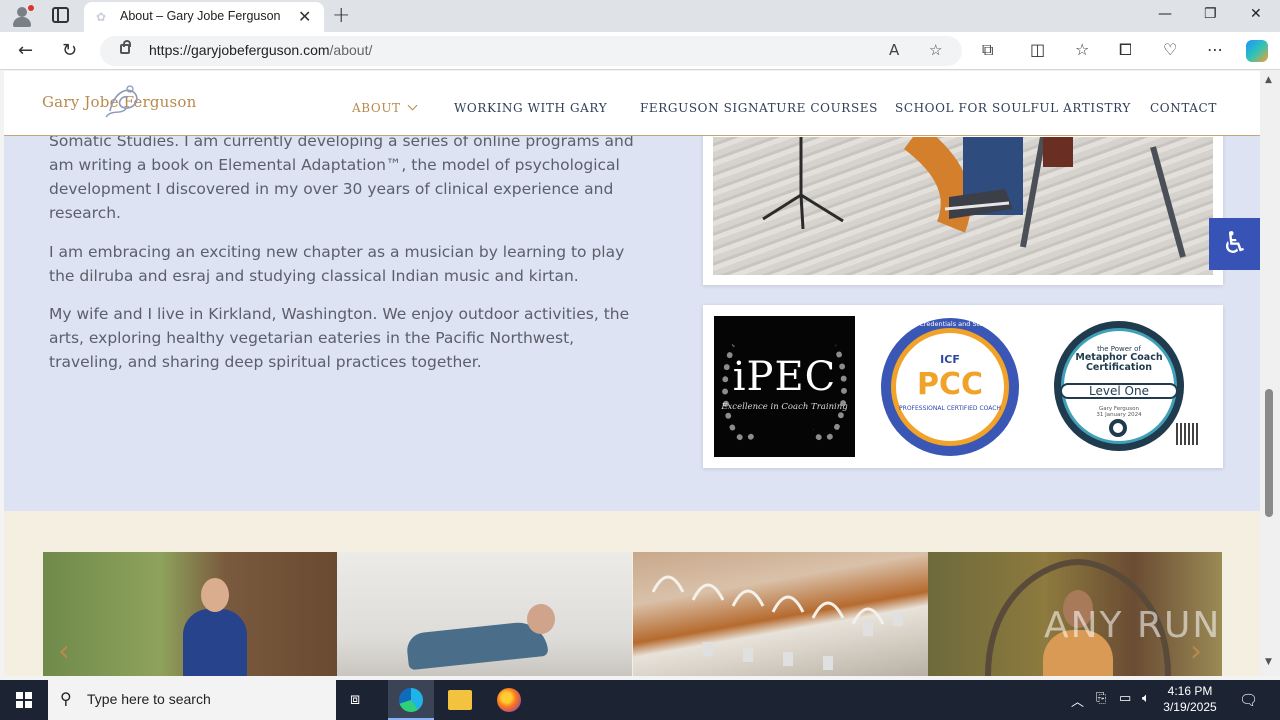 This screenshot has width=1280, height=720. What do you see at coordinates (1125, 50) in the screenshot?
I see `collections-icon: ⧠` at bounding box center [1125, 50].